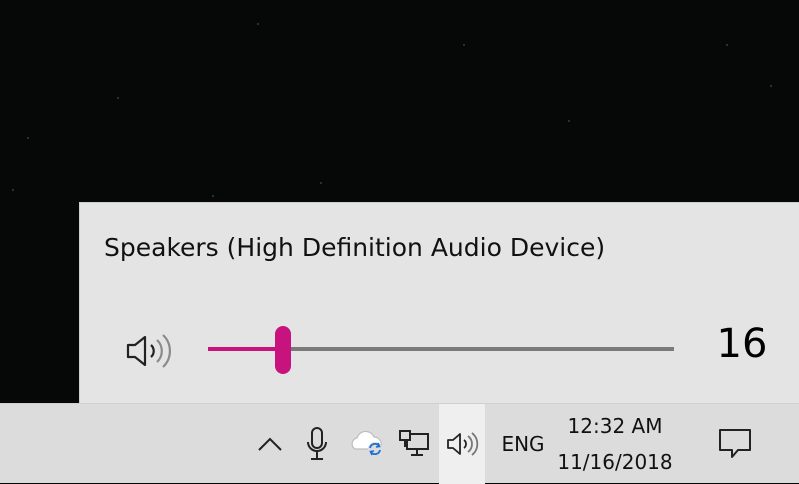 The image size is (799, 484). I want to click on show-hidden-icons-button, so click(270, 444).